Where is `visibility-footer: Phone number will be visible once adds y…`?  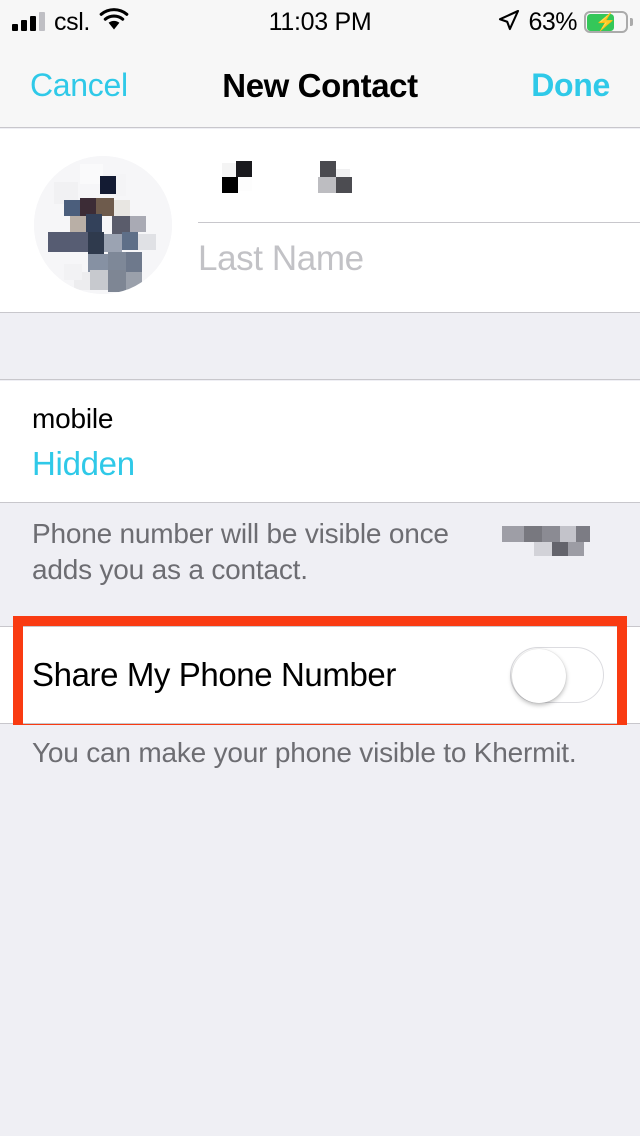
visibility-footer: Phone number will be visible once adds y… is located at coordinates (320, 563).